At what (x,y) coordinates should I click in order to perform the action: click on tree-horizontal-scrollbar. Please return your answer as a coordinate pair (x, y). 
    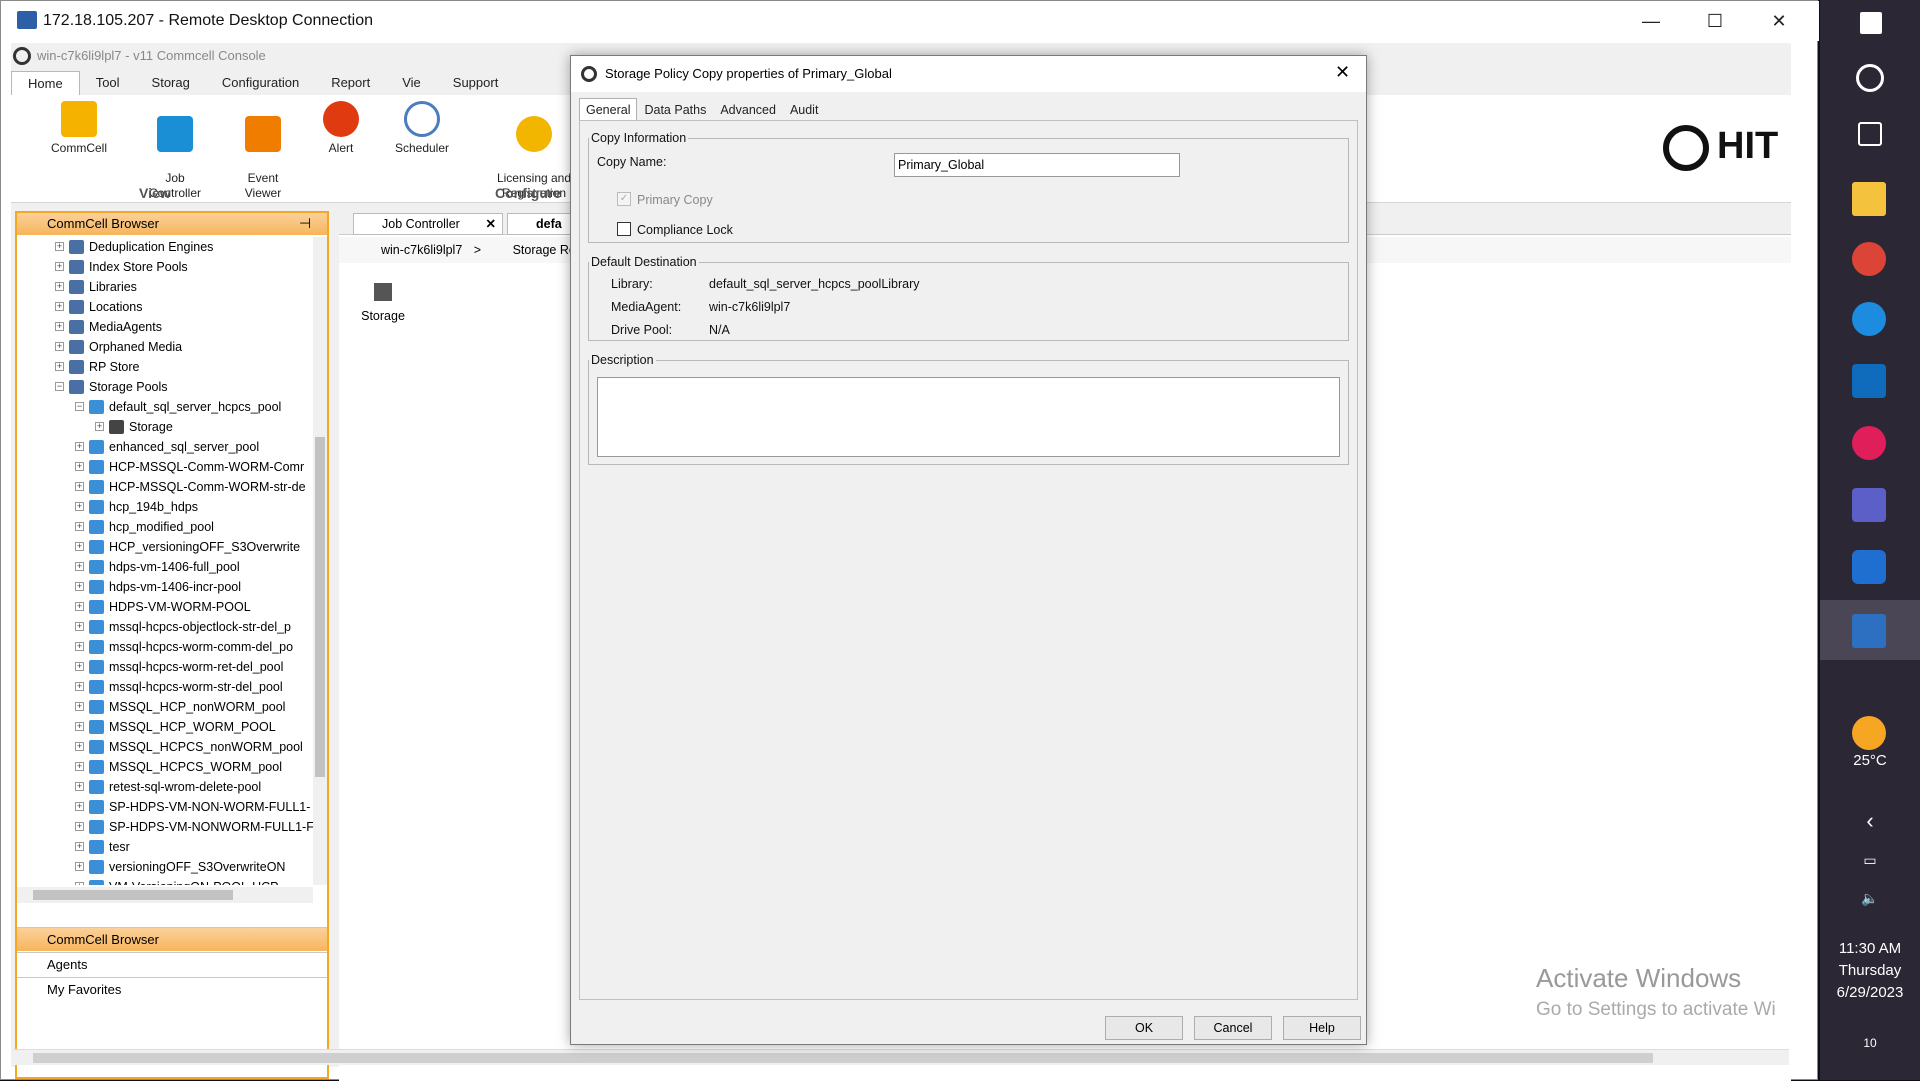
    Looking at the image, I should click on (165, 895).